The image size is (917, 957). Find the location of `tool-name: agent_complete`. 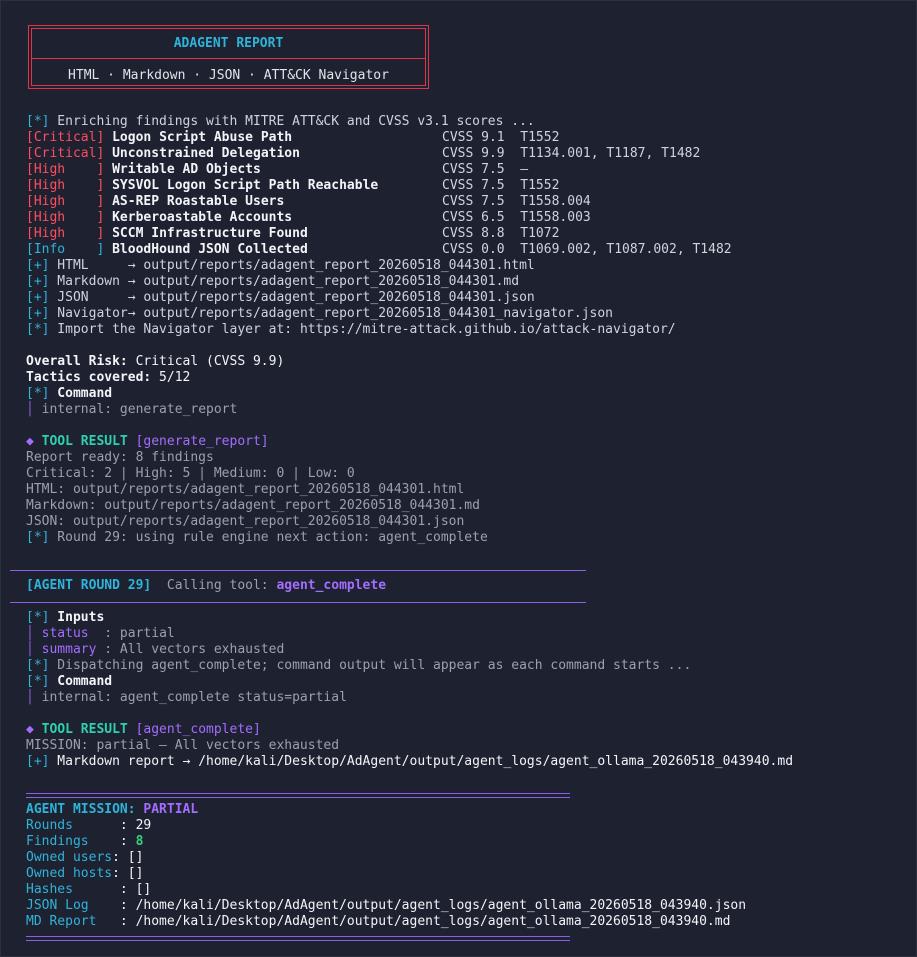

tool-name: agent_complete is located at coordinates (331, 585).